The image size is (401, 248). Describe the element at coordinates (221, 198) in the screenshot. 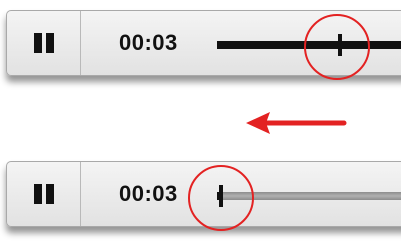

I see `highlight-circle-after` at that location.